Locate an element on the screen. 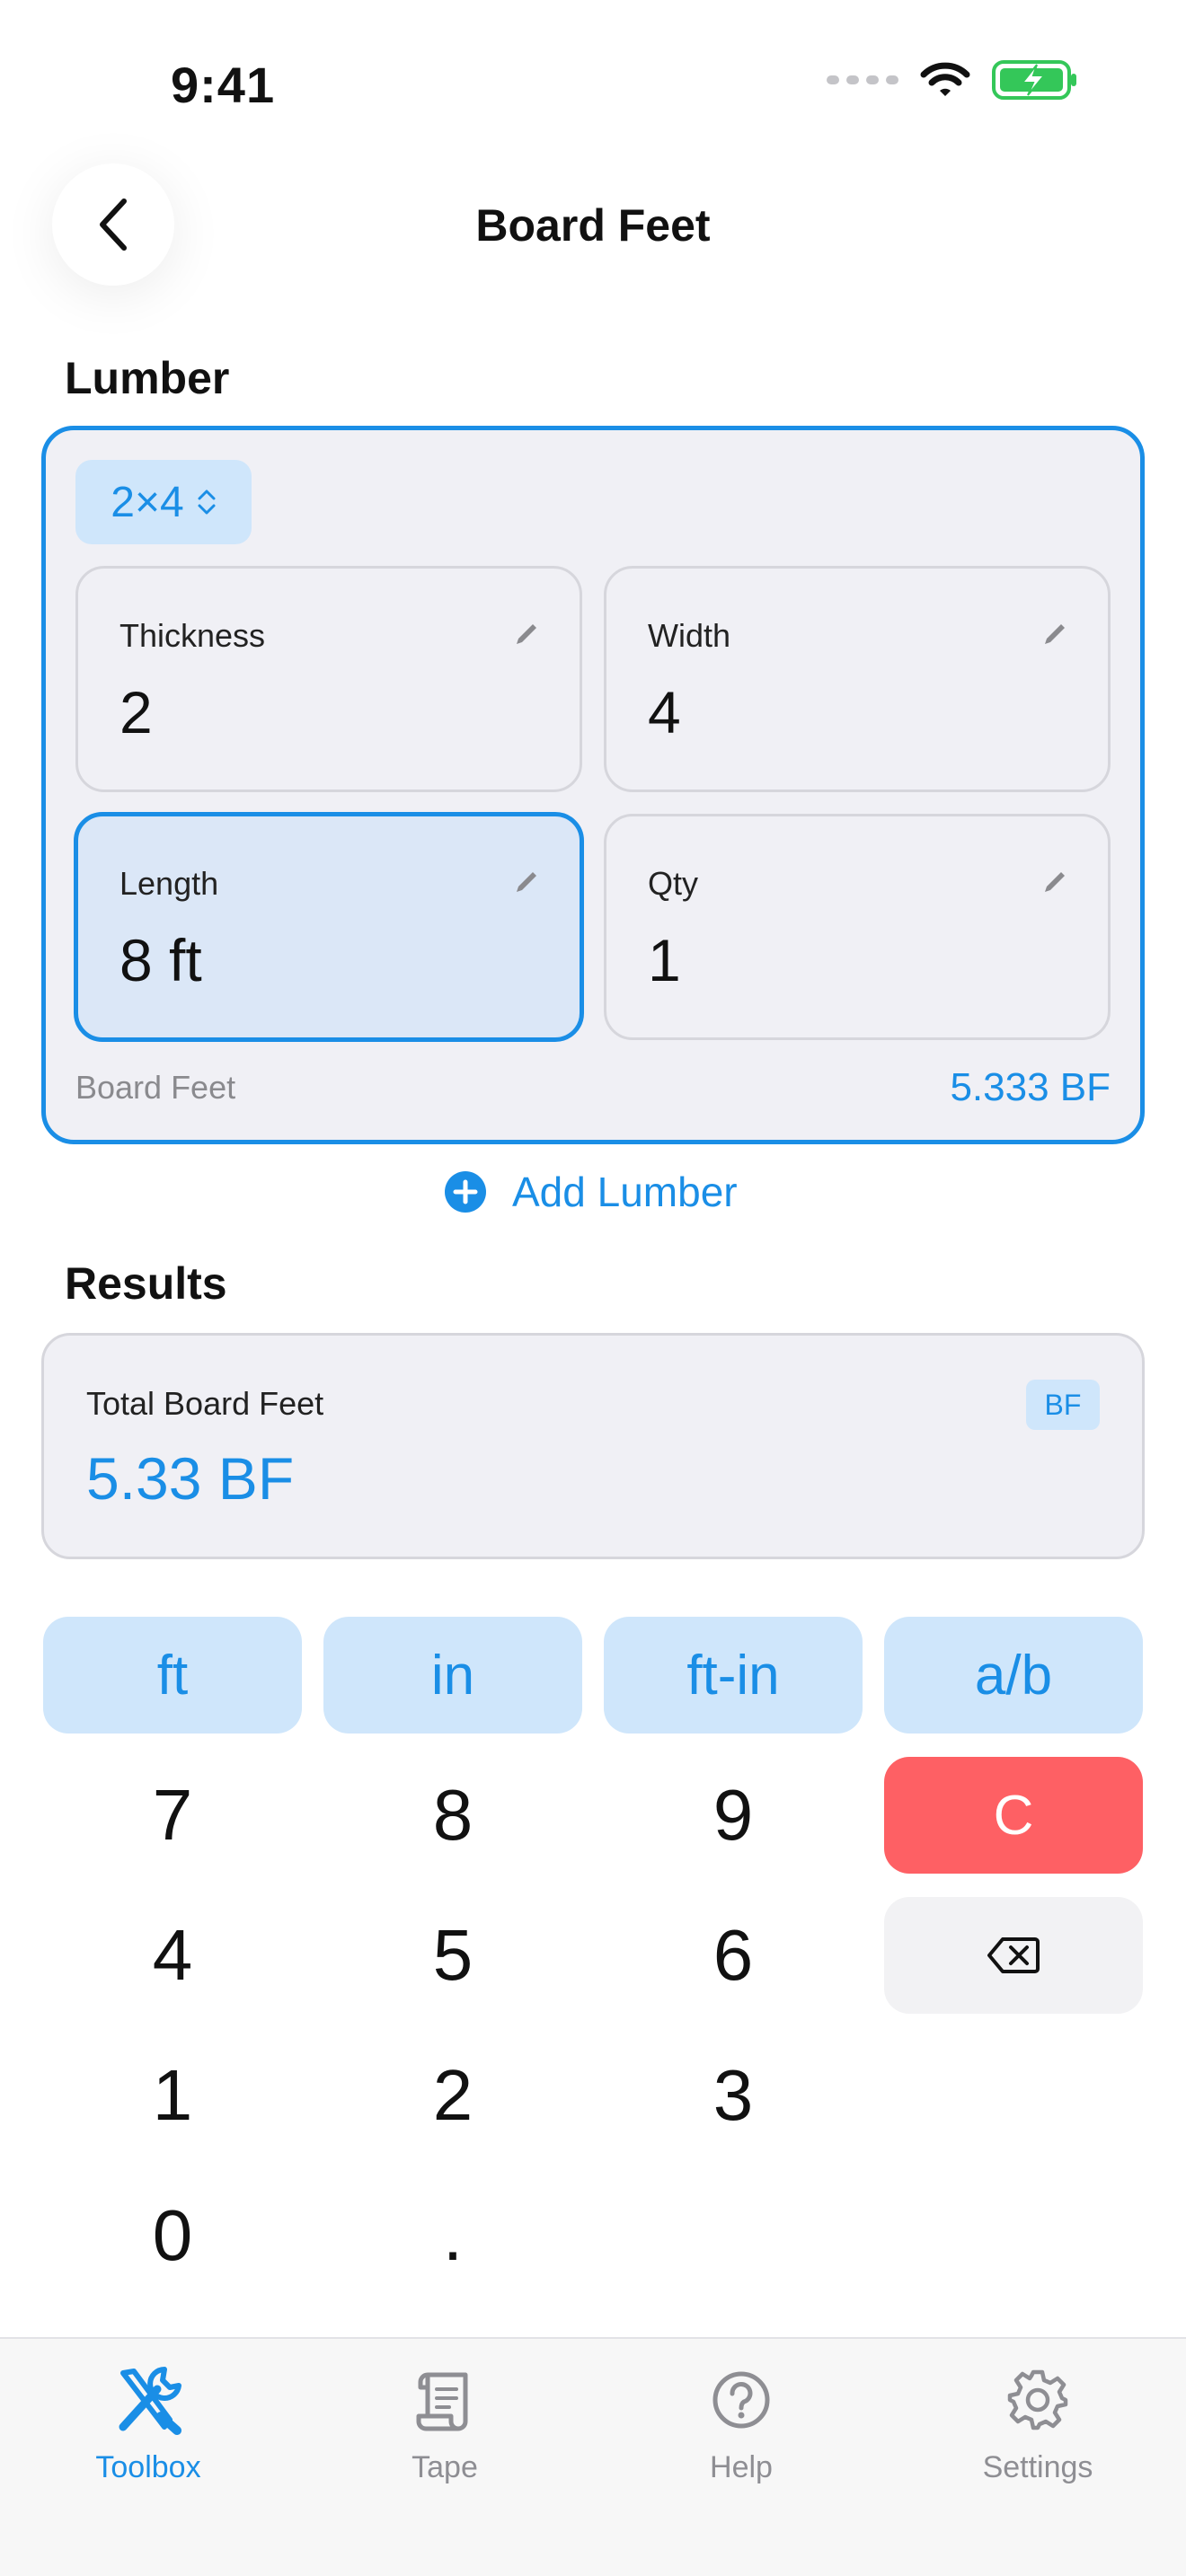 Image resolution: width=1186 pixels, height=2576 pixels. unit-key-in: in is located at coordinates (452, 1675).